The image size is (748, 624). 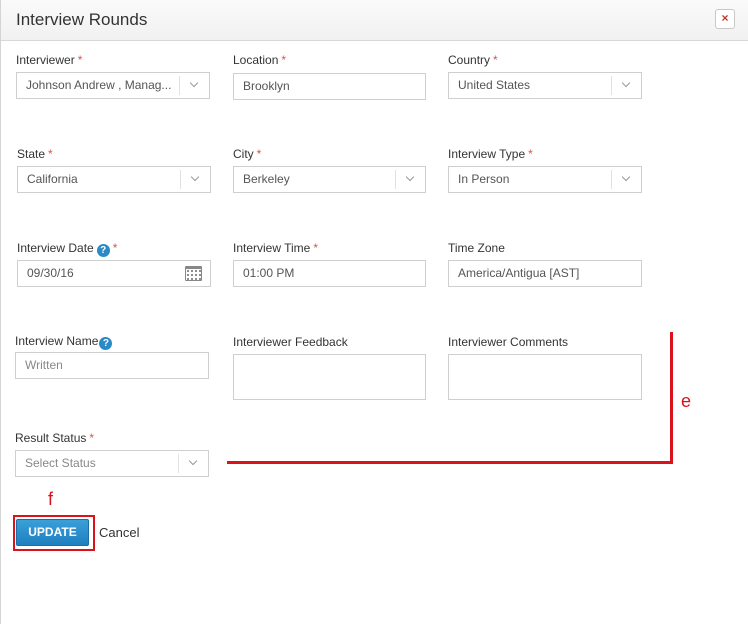 What do you see at coordinates (112, 463) in the screenshot?
I see `result-status-select: Select Status` at bounding box center [112, 463].